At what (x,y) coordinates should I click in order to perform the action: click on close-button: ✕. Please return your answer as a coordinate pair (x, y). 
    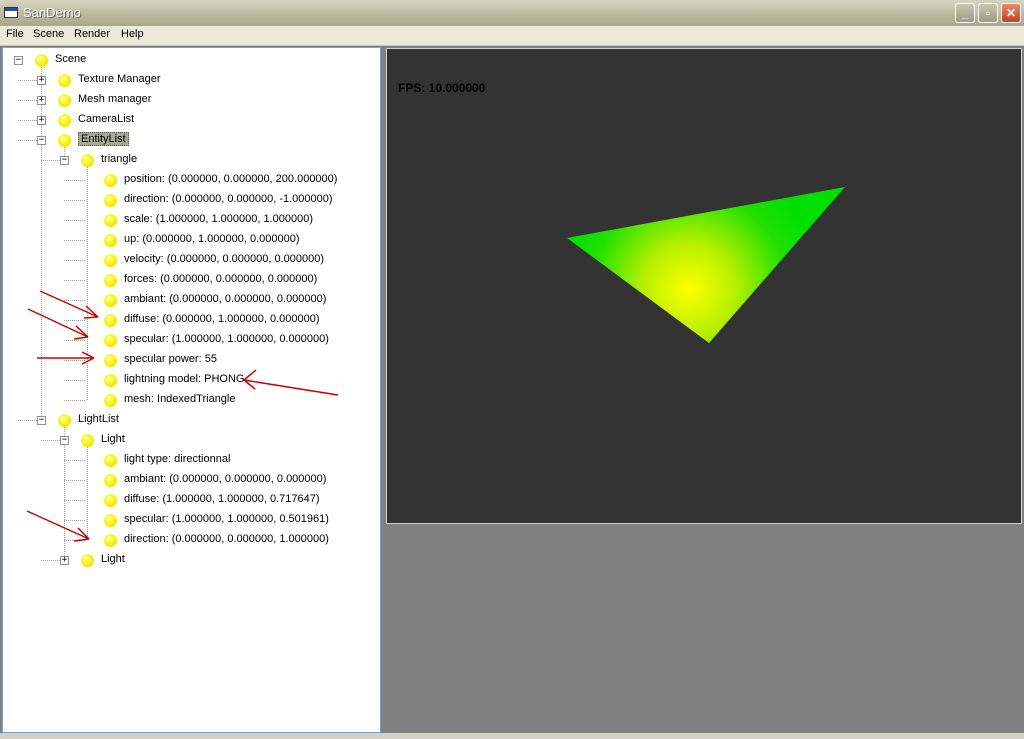
    Looking at the image, I should click on (1011, 13).